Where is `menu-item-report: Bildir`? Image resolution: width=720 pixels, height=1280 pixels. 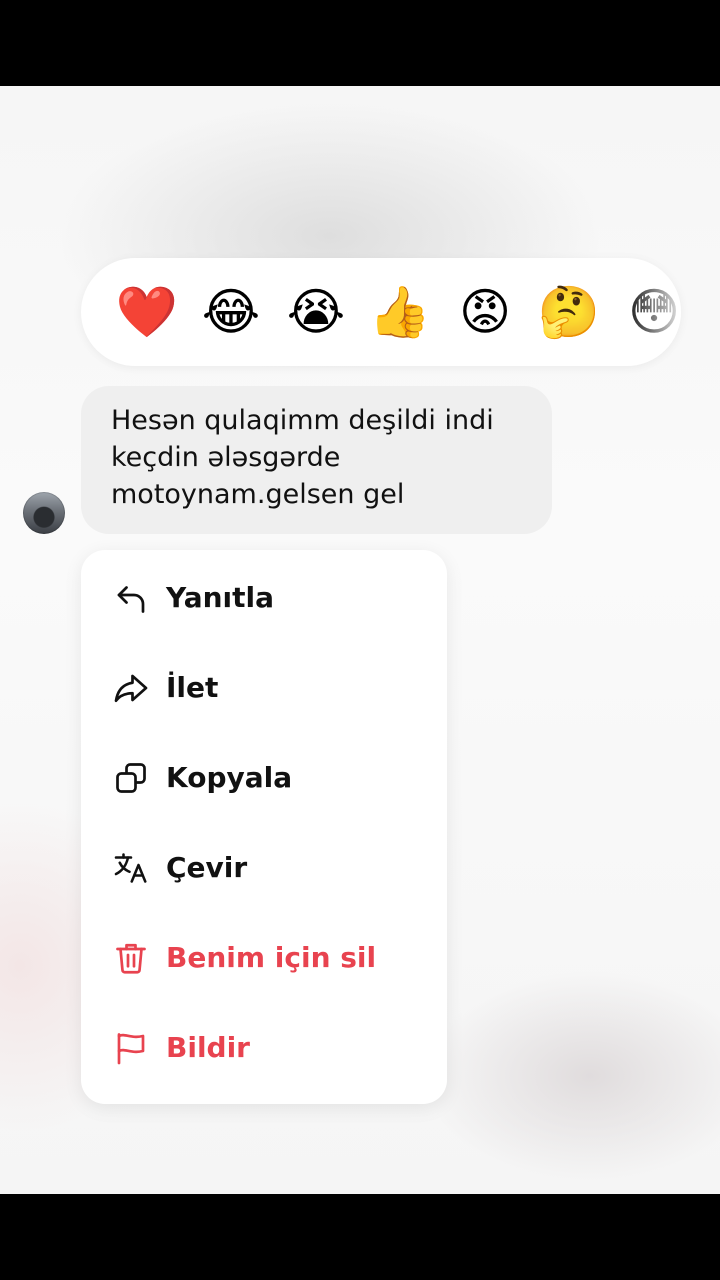 menu-item-report: Bildir is located at coordinates (264, 1045).